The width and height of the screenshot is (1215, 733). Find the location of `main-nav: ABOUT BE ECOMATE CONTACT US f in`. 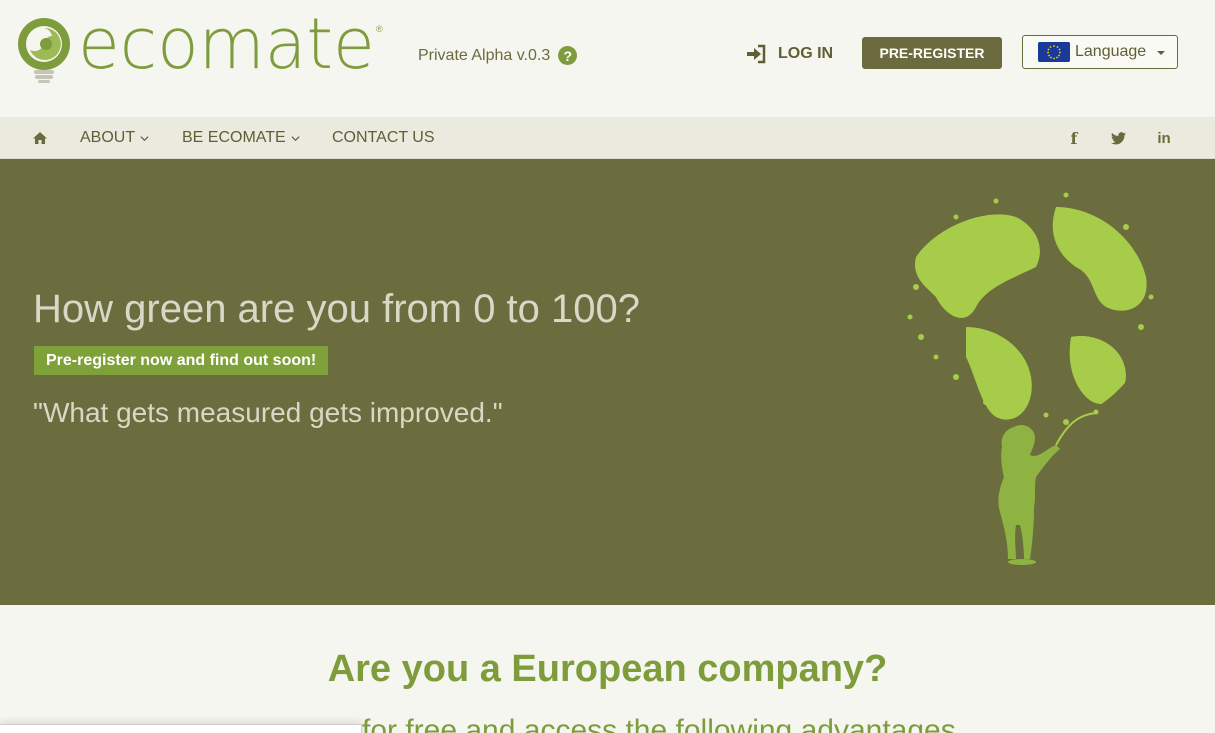

main-nav: ABOUT BE ECOMATE CONTACT US f in is located at coordinates (607, 138).